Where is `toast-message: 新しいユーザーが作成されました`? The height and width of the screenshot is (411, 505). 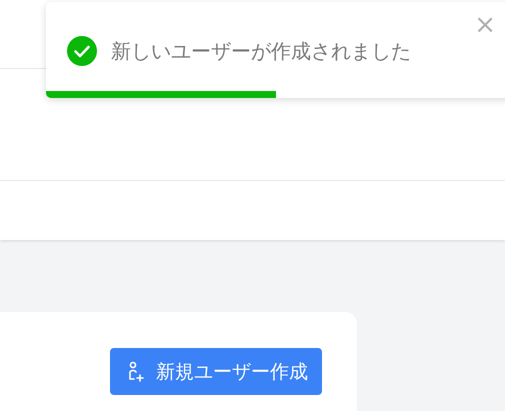
toast-message: 新しいユーザーが作成されました is located at coordinates (261, 51).